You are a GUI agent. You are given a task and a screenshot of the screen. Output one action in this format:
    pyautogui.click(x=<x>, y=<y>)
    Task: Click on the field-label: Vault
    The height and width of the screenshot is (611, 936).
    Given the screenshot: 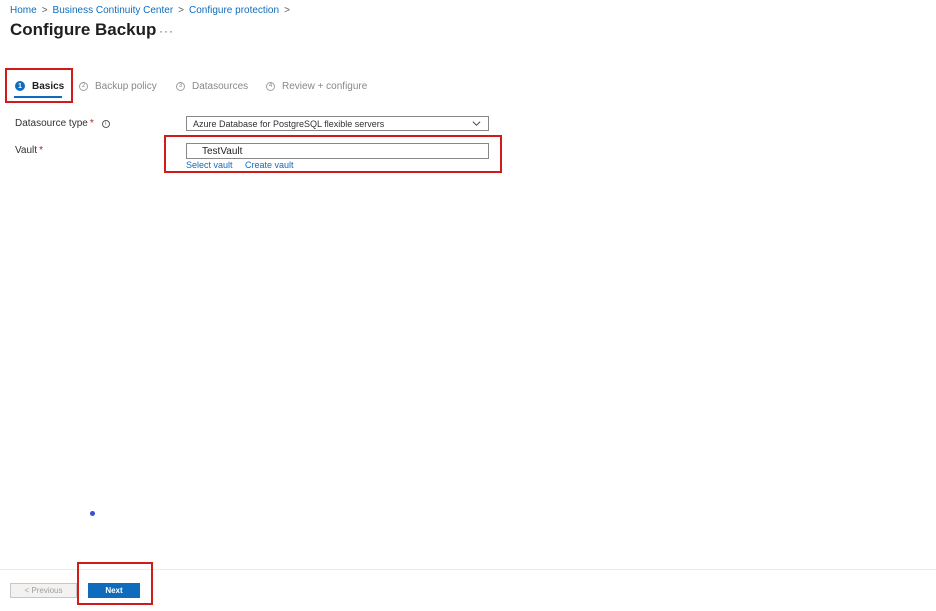 What is the action you would take?
    pyautogui.click(x=26, y=150)
    